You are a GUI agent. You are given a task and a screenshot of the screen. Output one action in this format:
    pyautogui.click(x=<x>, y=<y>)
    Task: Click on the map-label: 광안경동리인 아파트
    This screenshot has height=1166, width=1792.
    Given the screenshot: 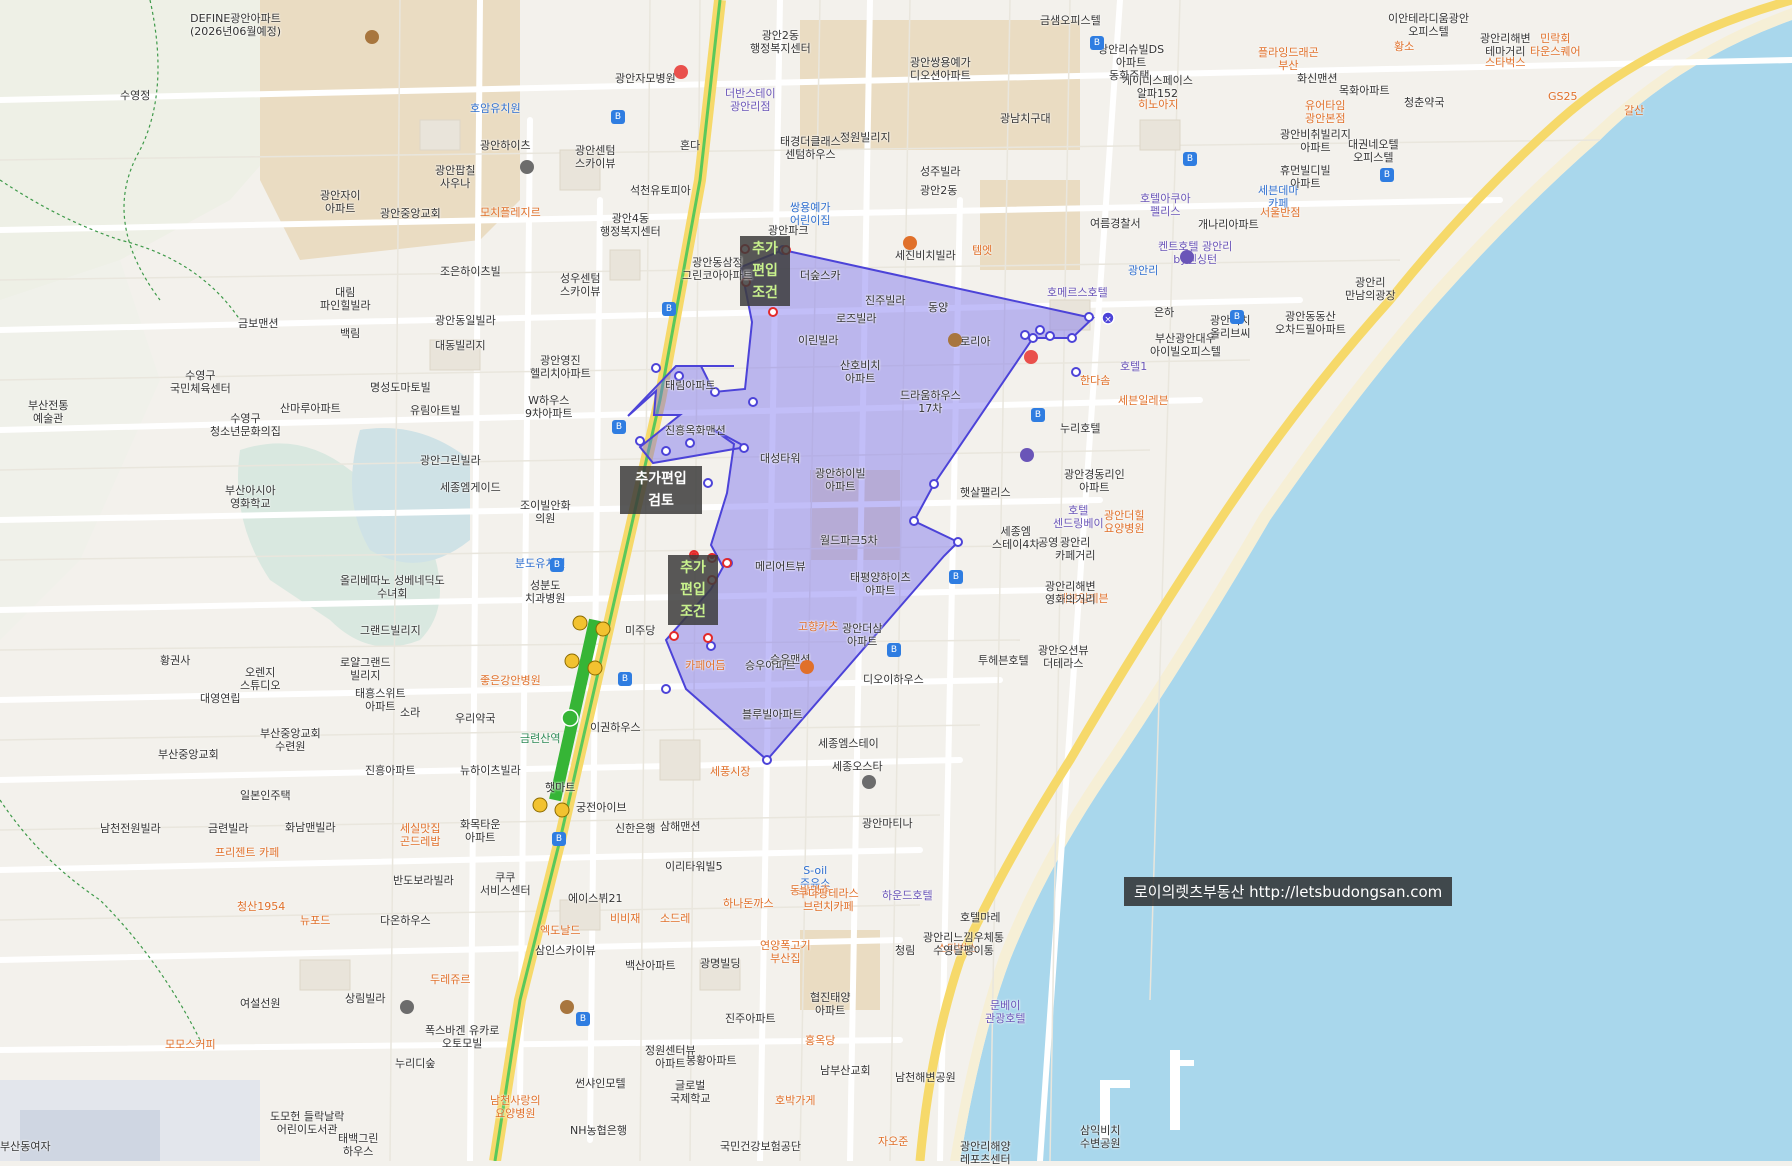 What is the action you would take?
    pyautogui.click(x=1094, y=481)
    